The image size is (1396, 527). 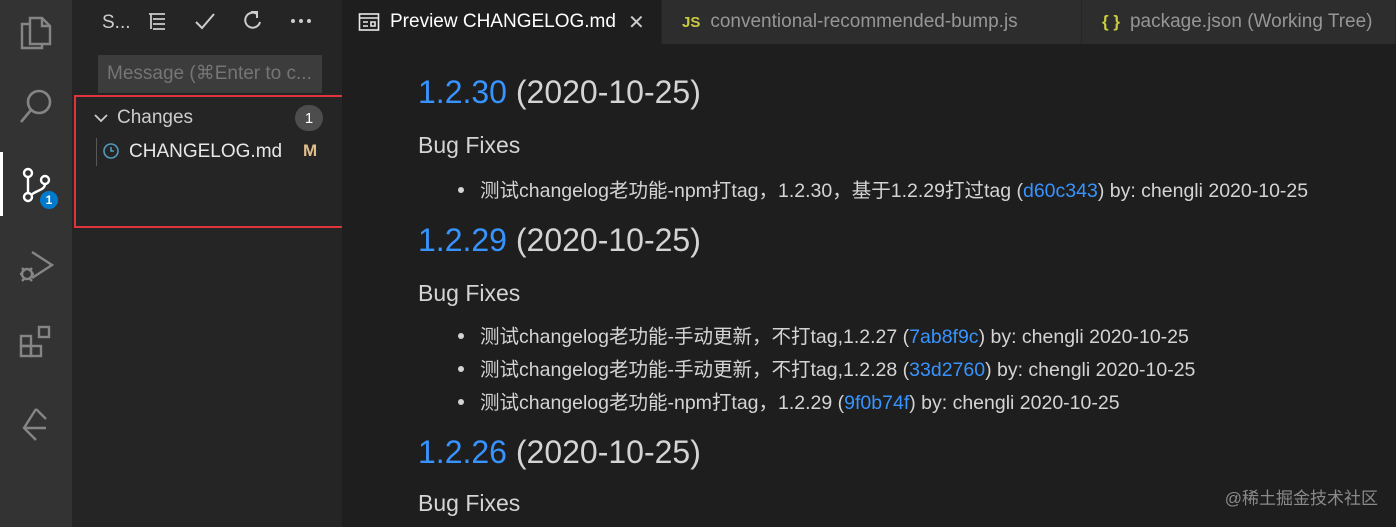 I want to click on commit-text: 测试changelog老功能-手动更新，不打tag,1.2.27 (, so click(x=695, y=337).